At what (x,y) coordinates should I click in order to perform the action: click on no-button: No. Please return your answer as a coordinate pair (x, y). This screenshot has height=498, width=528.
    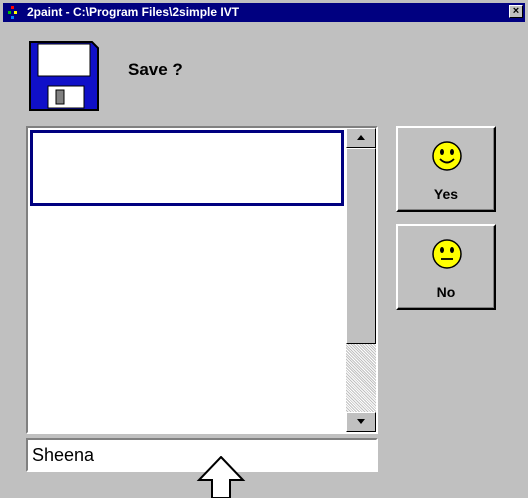
    Looking at the image, I should click on (446, 267).